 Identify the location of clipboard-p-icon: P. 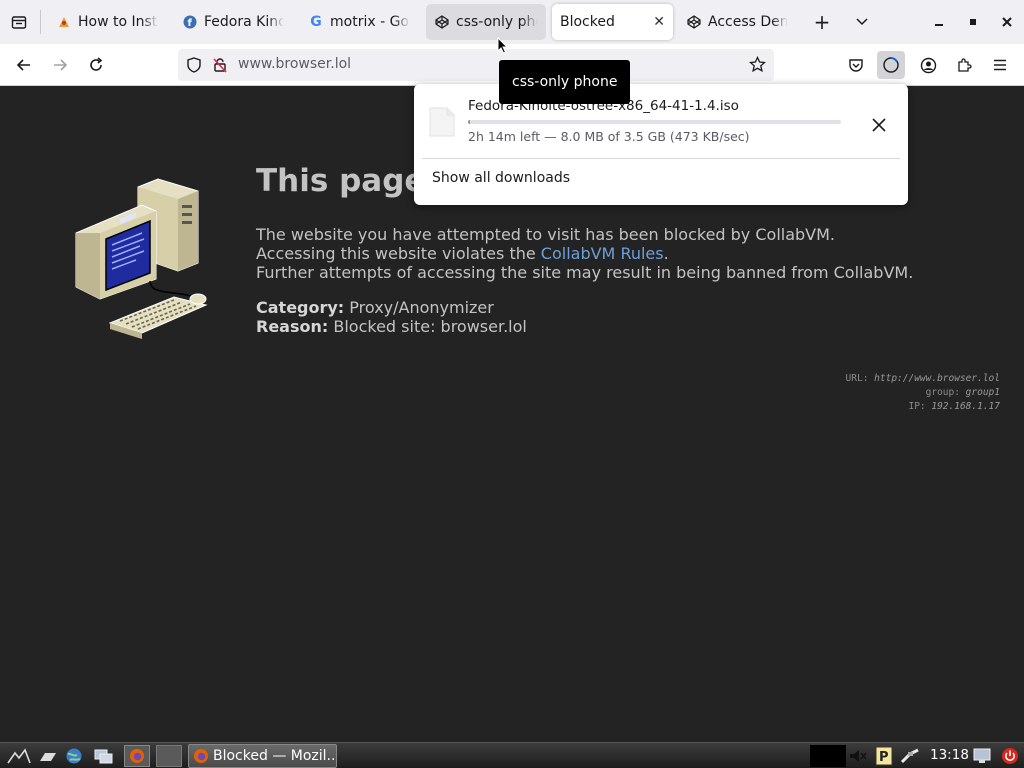
(884, 756).